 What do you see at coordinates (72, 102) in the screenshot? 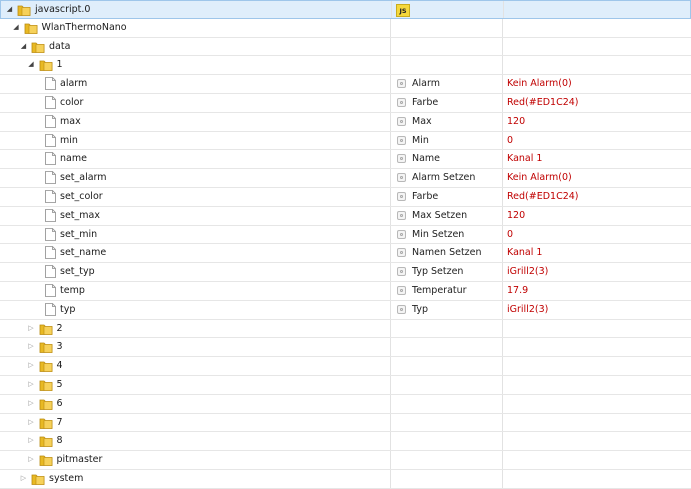
I see `tree-item-label: color` at bounding box center [72, 102].